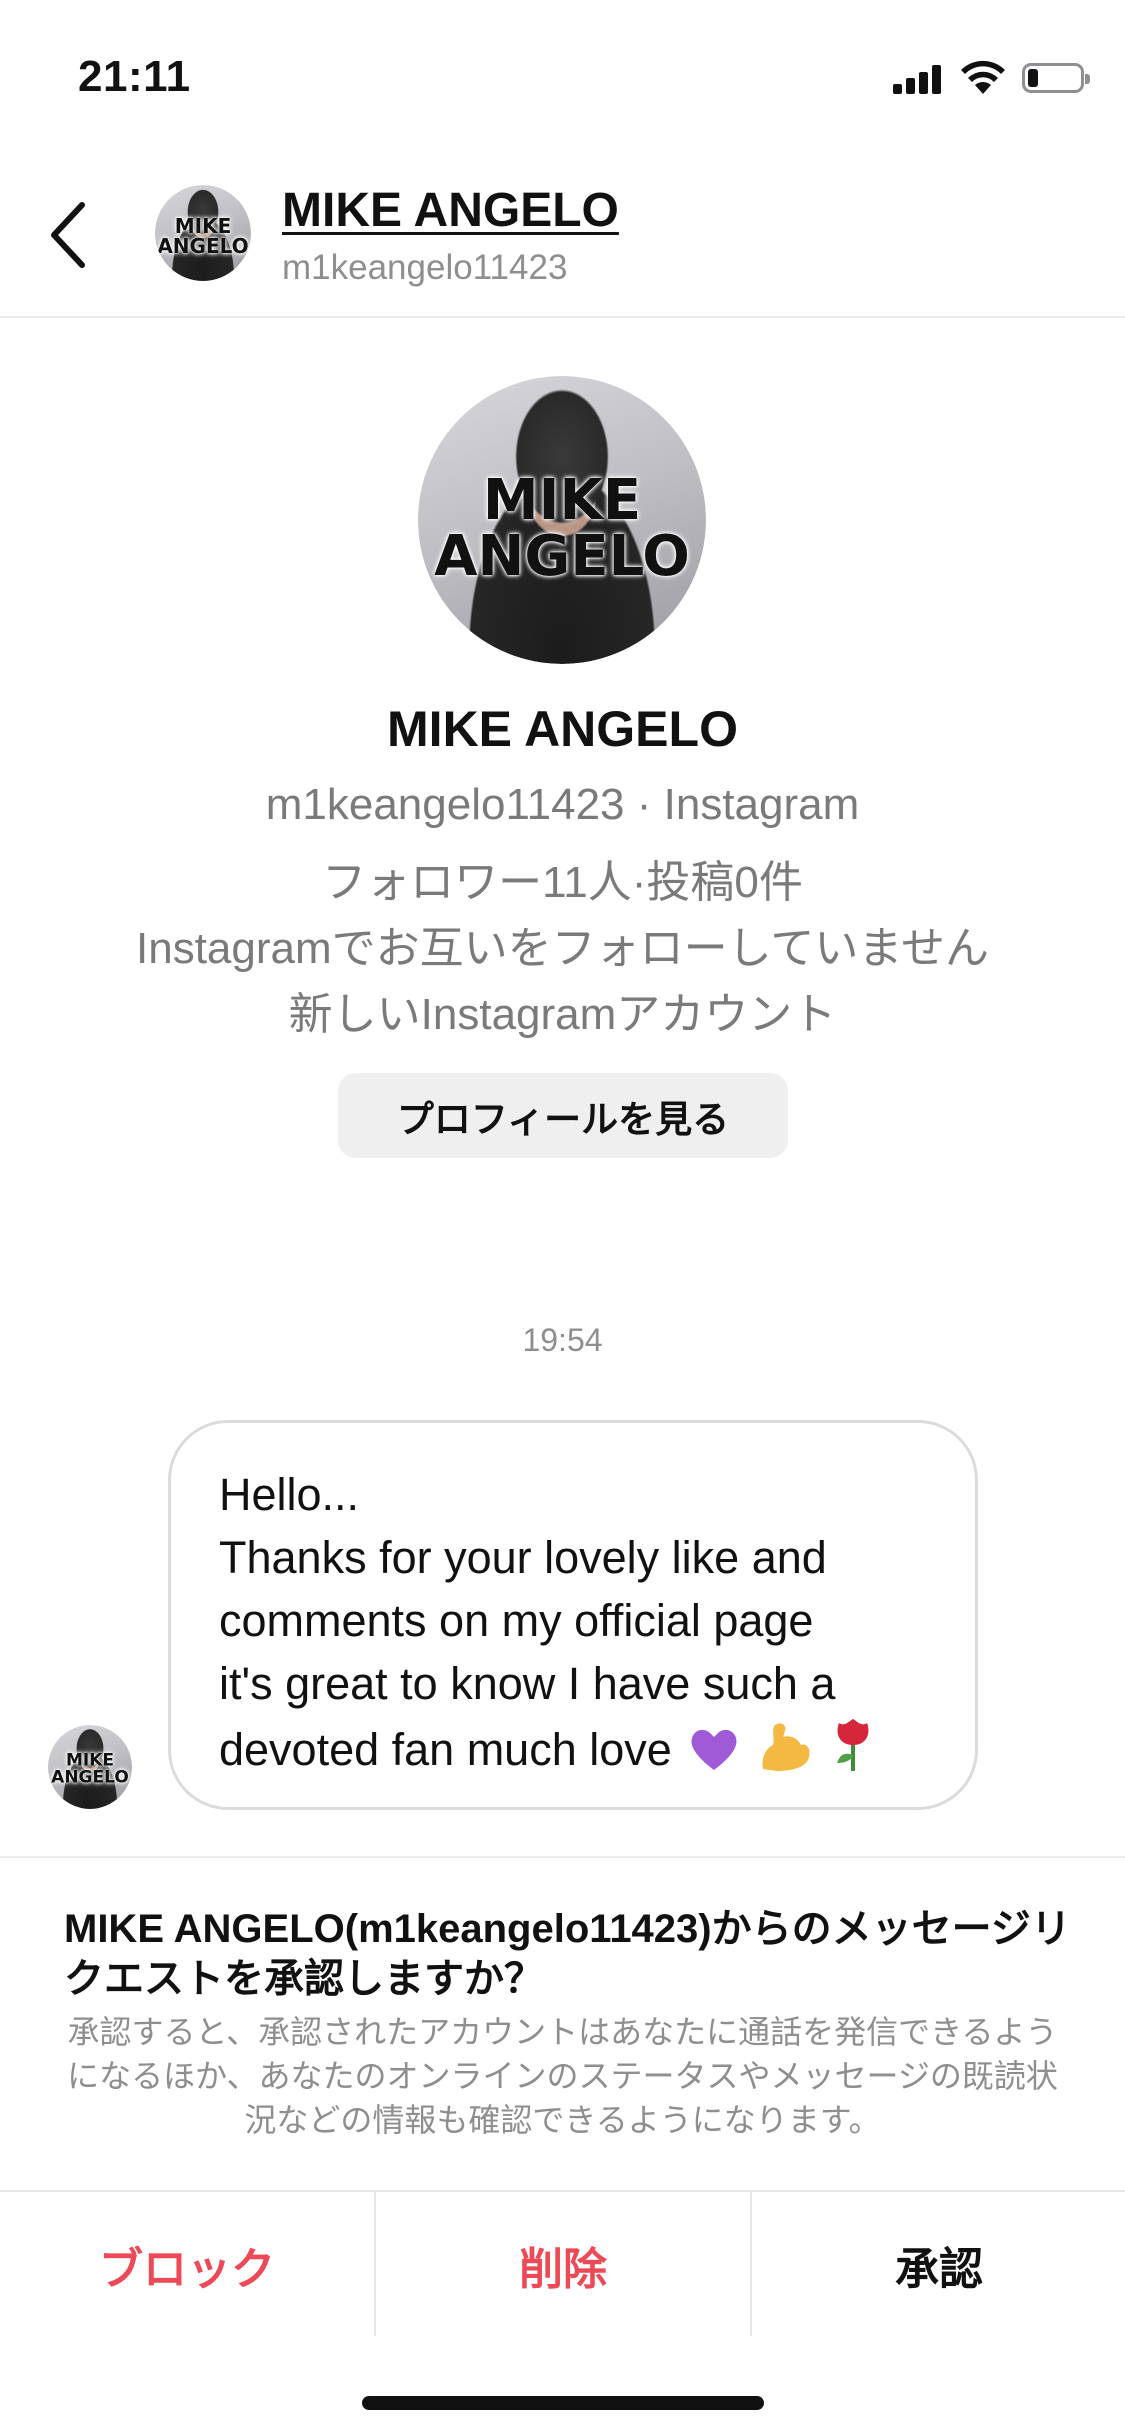 The height and width of the screenshot is (2436, 1125). What do you see at coordinates (516, 1620) in the screenshot?
I see `message-line: comments on my official page` at bounding box center [516, 1620].